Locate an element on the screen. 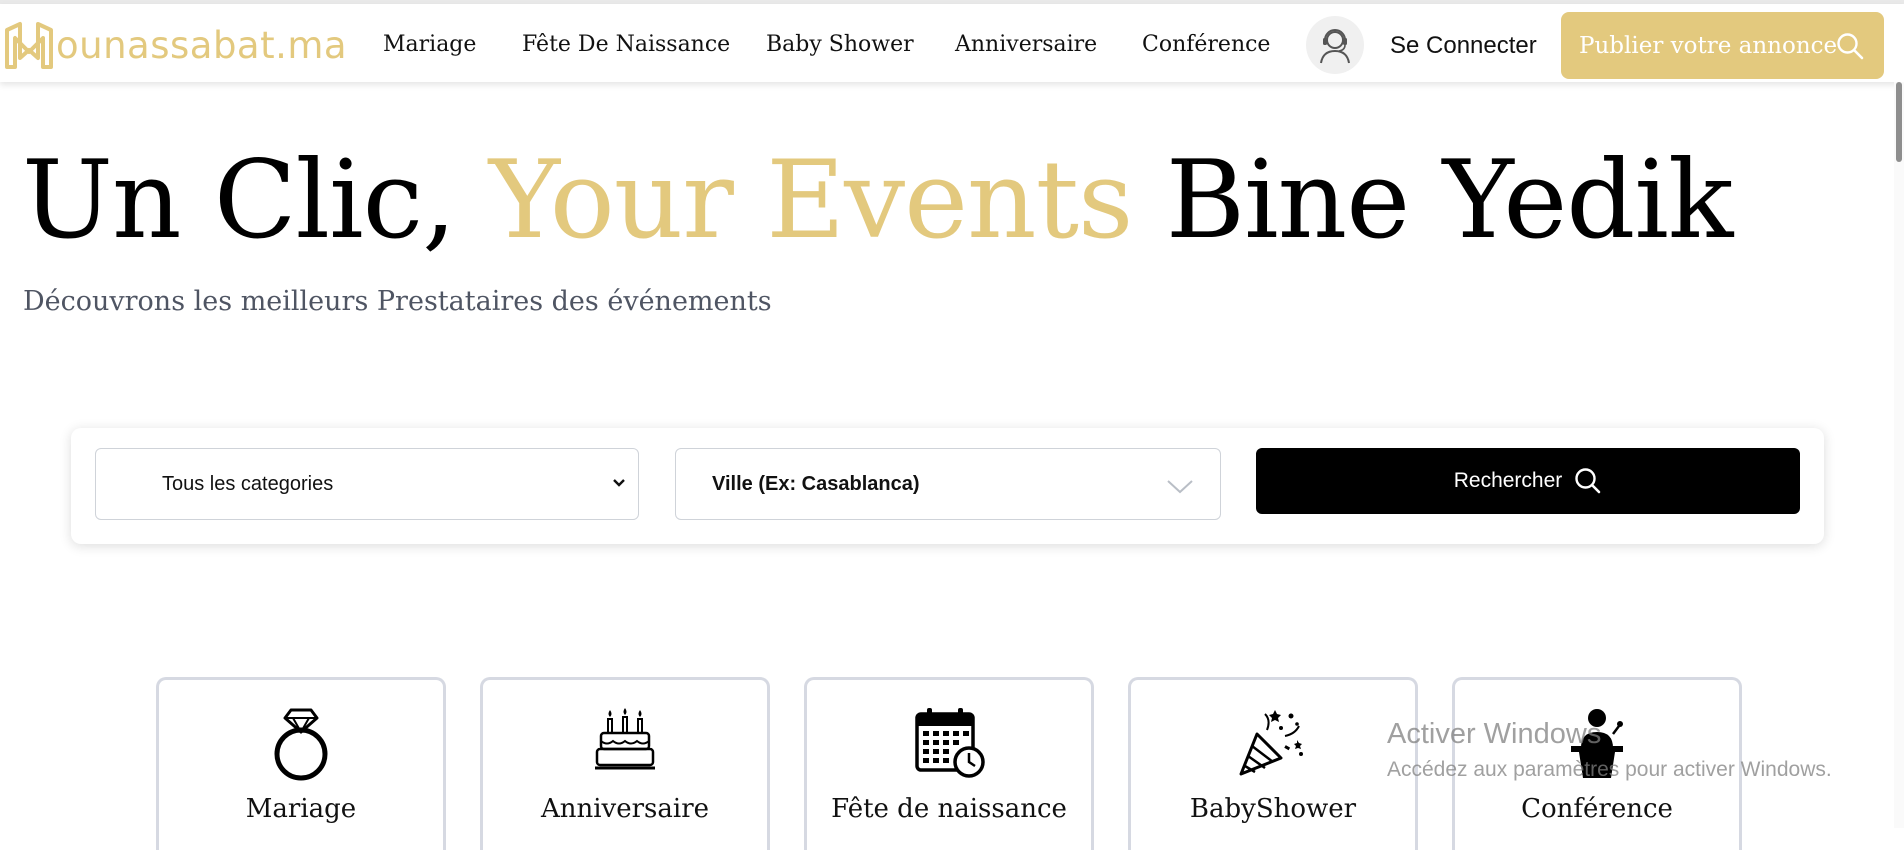 This screenshot has width=1904, height=850. calendar-clock-icon is located at coordinates (950, 743).